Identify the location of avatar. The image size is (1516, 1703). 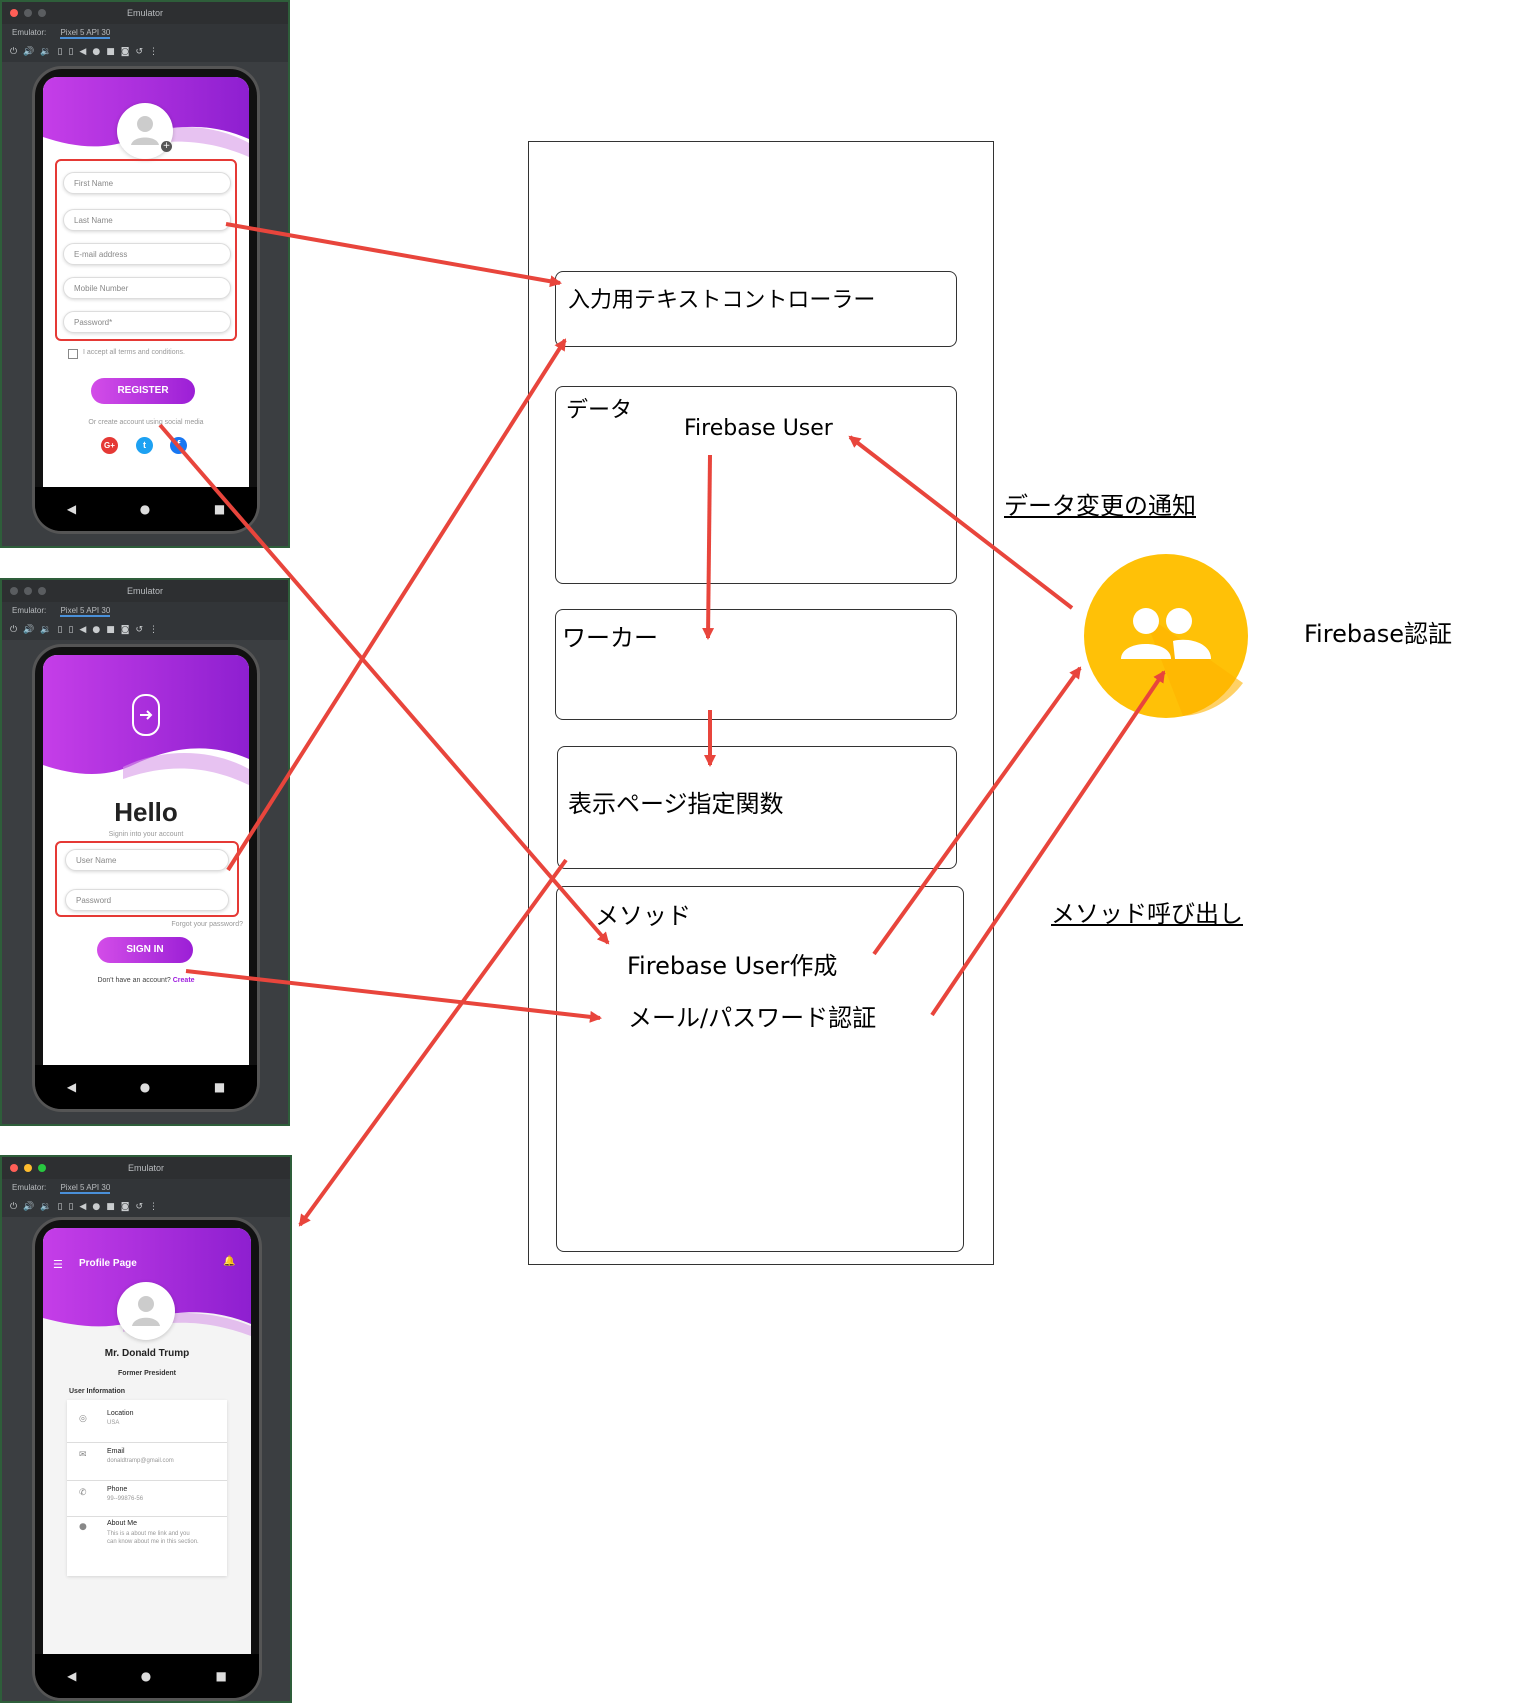
(146, 1311).